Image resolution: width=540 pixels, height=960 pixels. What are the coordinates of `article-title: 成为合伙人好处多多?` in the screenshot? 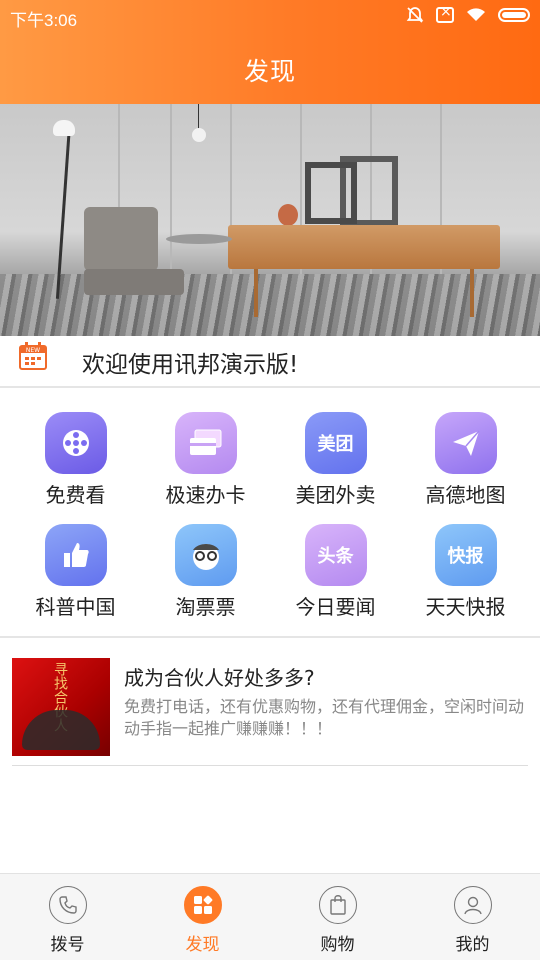 It's located at (219, 678).